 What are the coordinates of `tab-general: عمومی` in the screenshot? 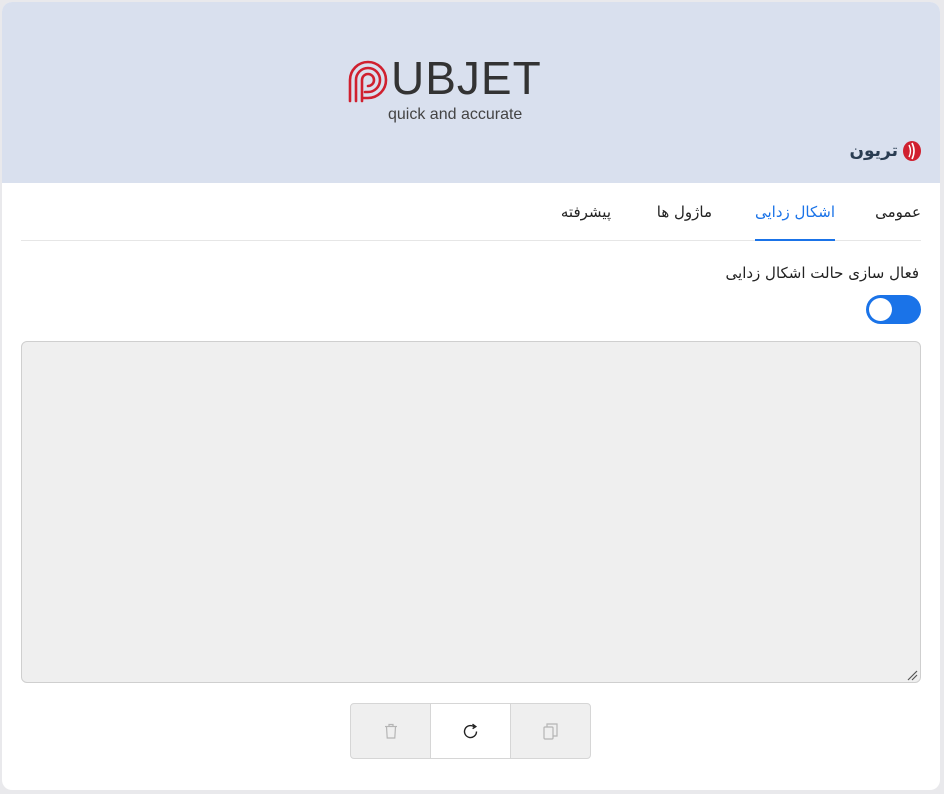 It's located at (898, 216).